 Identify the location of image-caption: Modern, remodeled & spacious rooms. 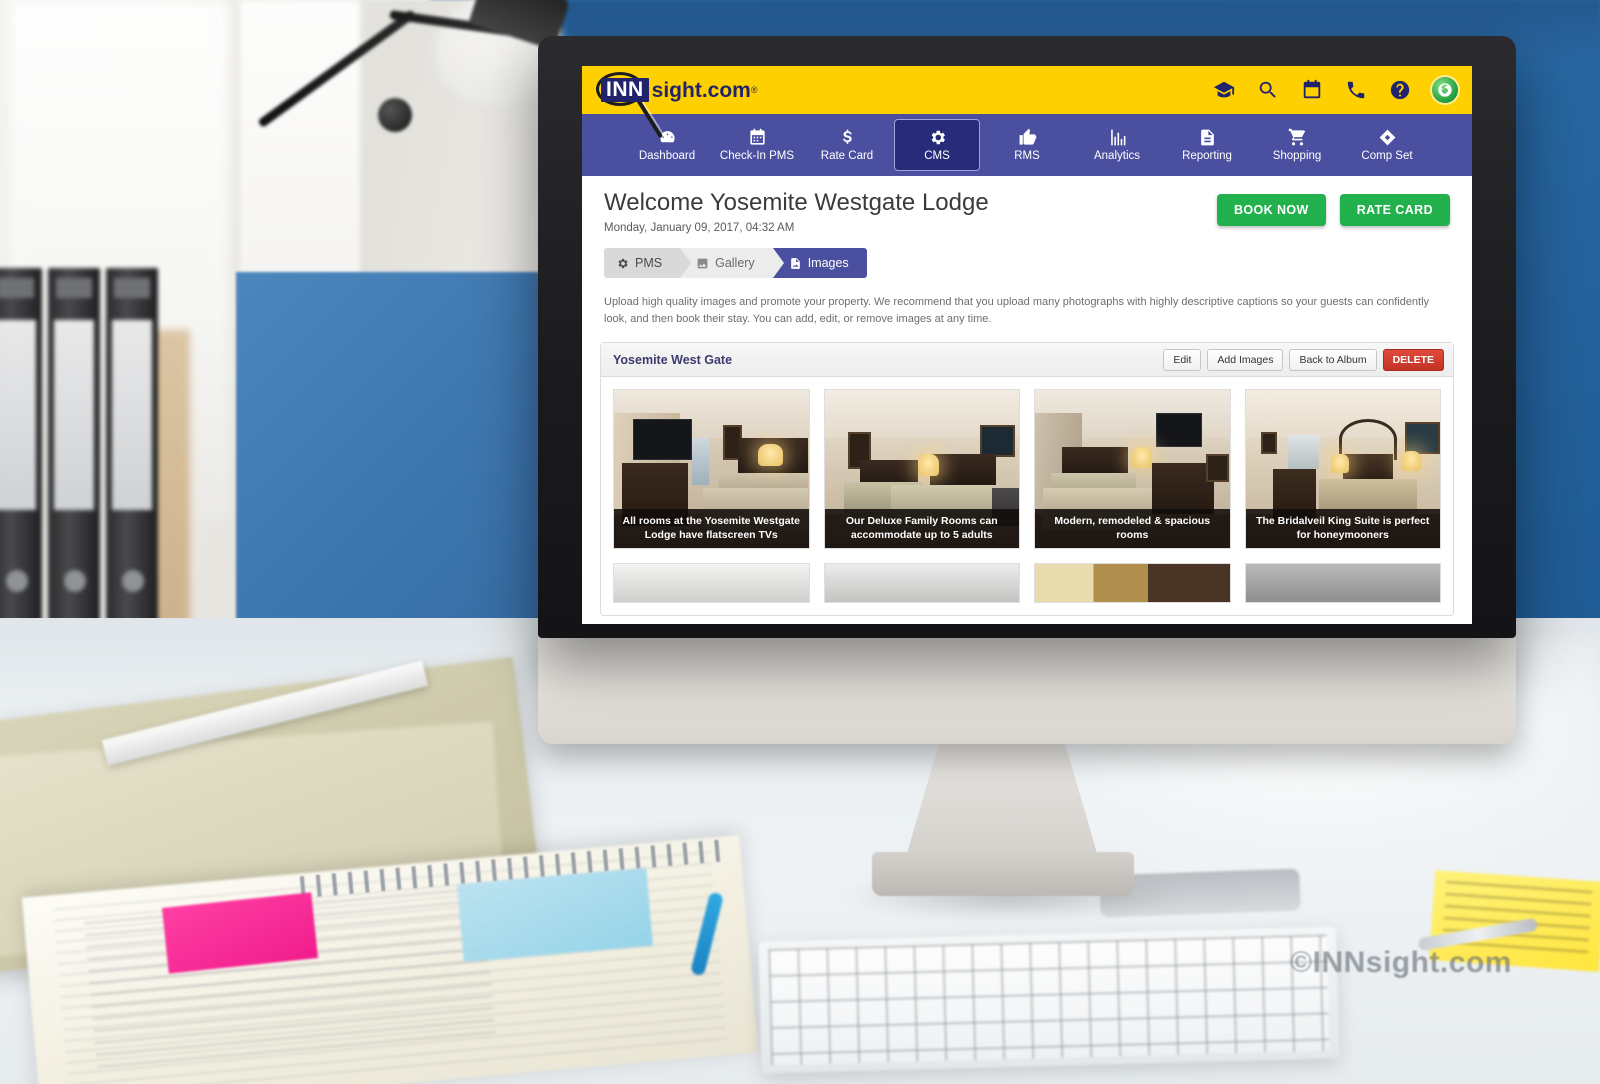
(1132, 529).